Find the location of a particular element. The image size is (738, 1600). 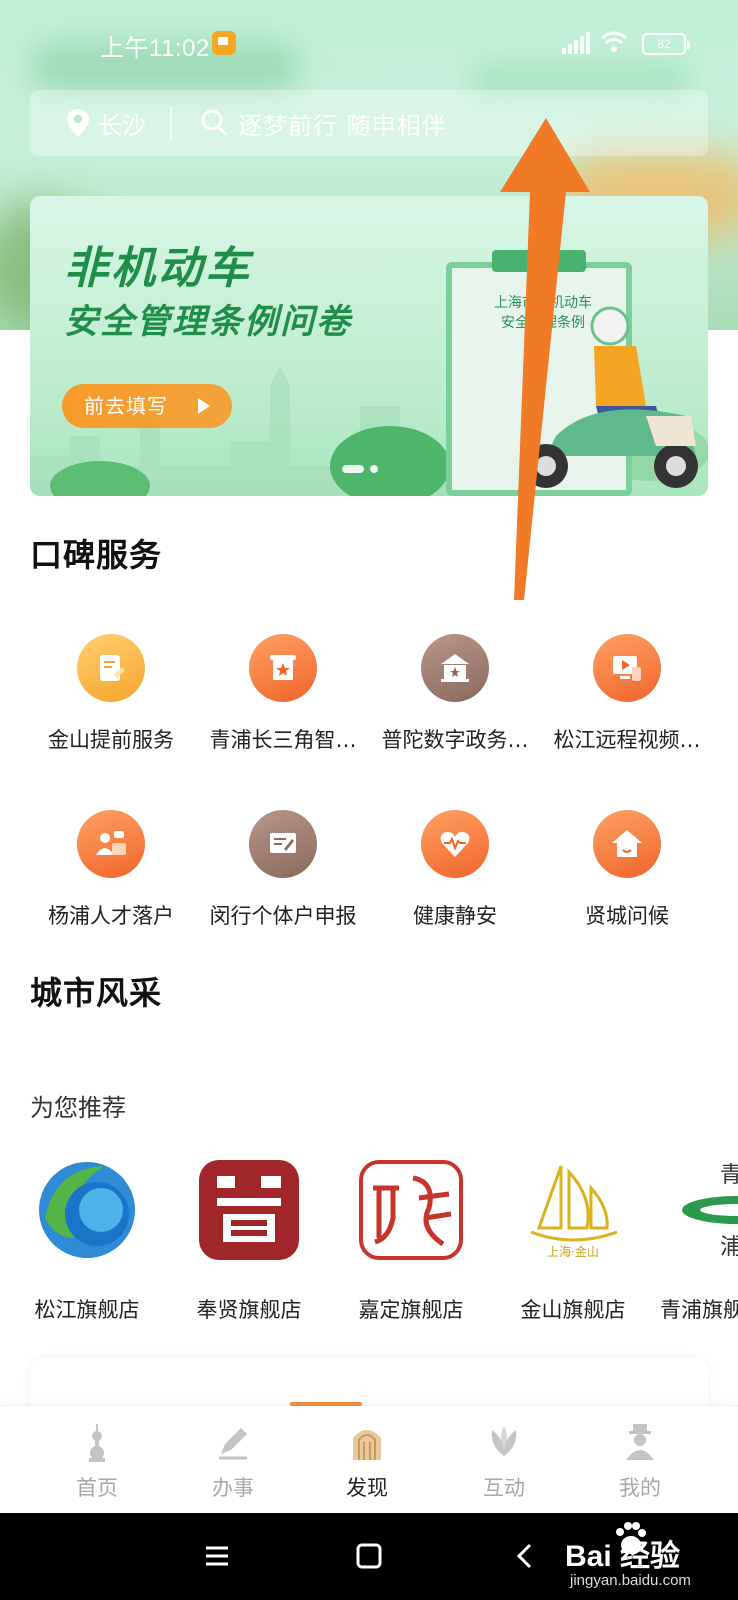

store-item: 嘉定旗舰店 is located at coordinates (411, 1241).